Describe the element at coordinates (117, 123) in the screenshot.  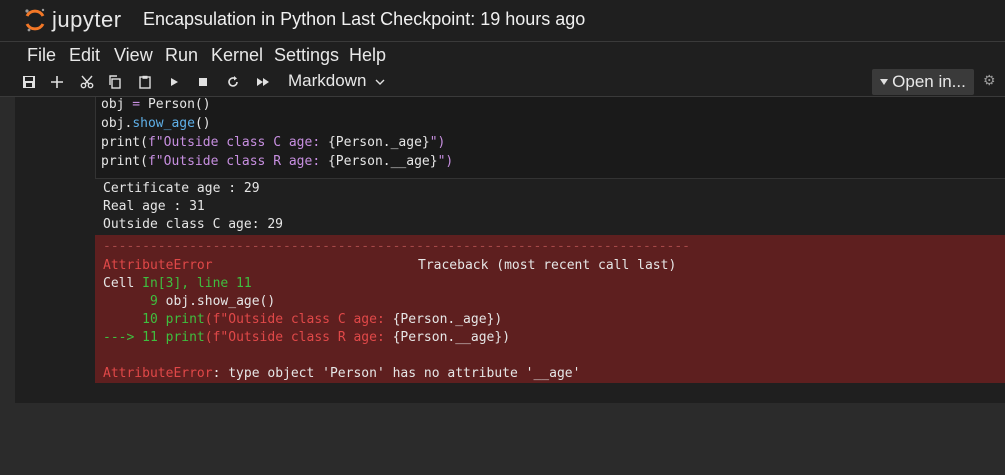
I see `code-token: obj.` at that location.